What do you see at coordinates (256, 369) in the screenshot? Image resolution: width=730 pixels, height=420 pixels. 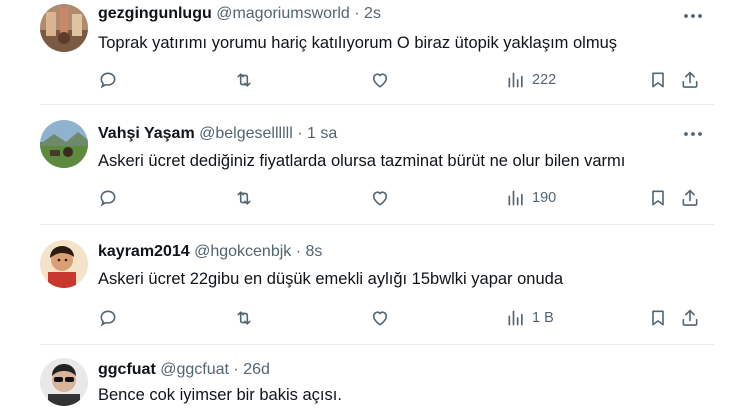 I see `timestamp: 26d` at bounding box center [256, 369].